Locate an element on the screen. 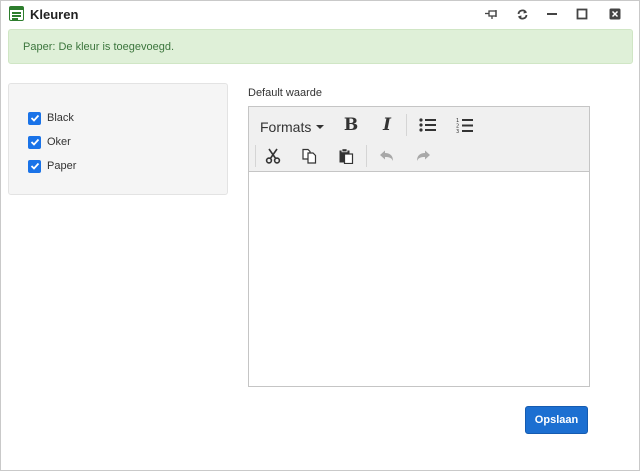  color-option-paper: Paper is located at coordinates (52, 166).